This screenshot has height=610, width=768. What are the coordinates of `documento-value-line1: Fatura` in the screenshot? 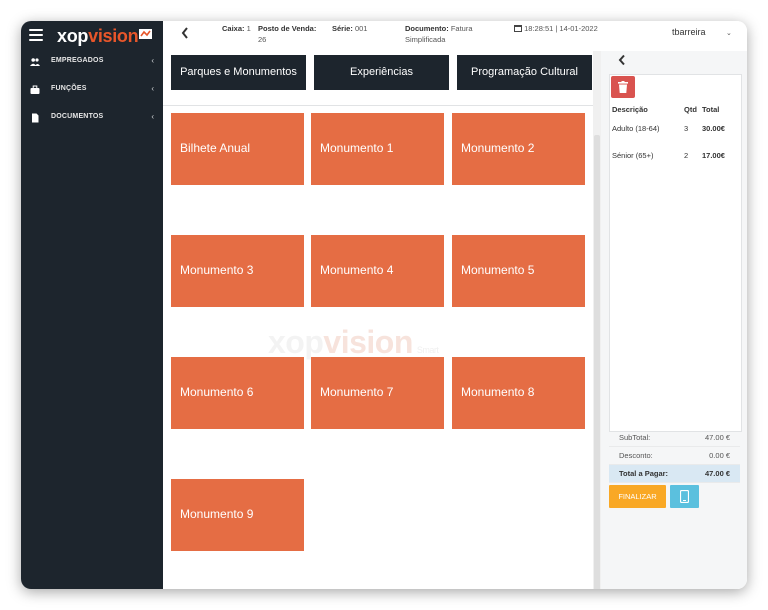 It's located at (461, 28).